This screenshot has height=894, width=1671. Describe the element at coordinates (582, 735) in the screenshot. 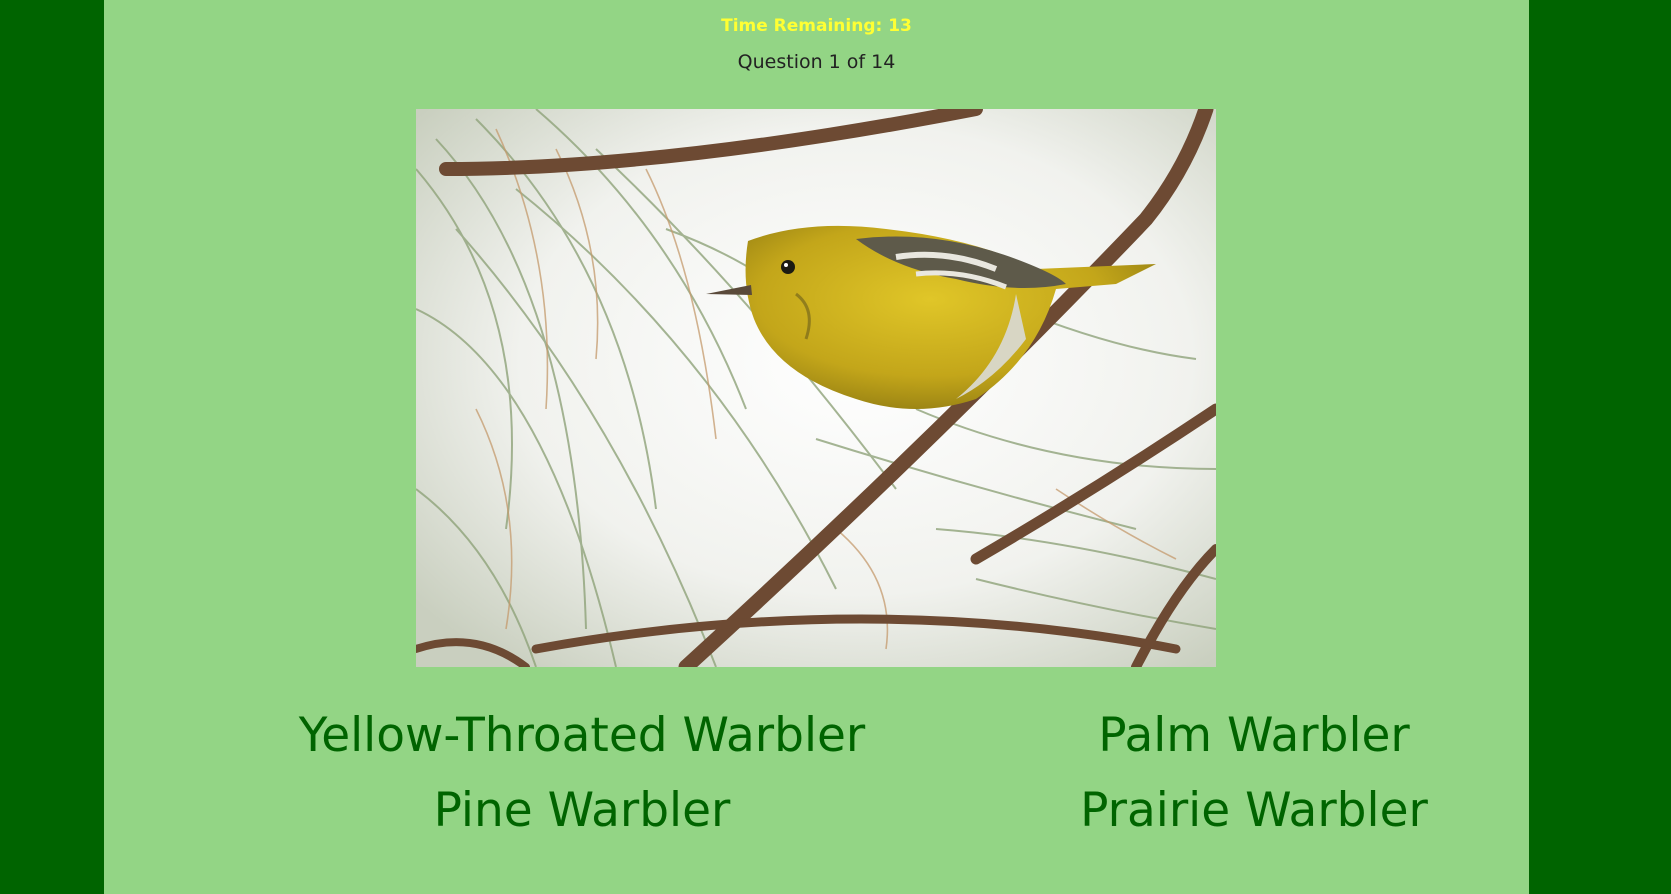

I see `answer-option-1: Yellow-Throated Warbler` at that location.